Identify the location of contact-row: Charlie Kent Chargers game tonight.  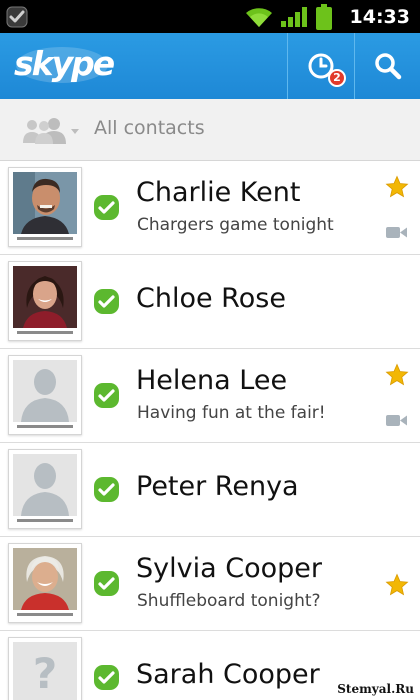
(210, 208).